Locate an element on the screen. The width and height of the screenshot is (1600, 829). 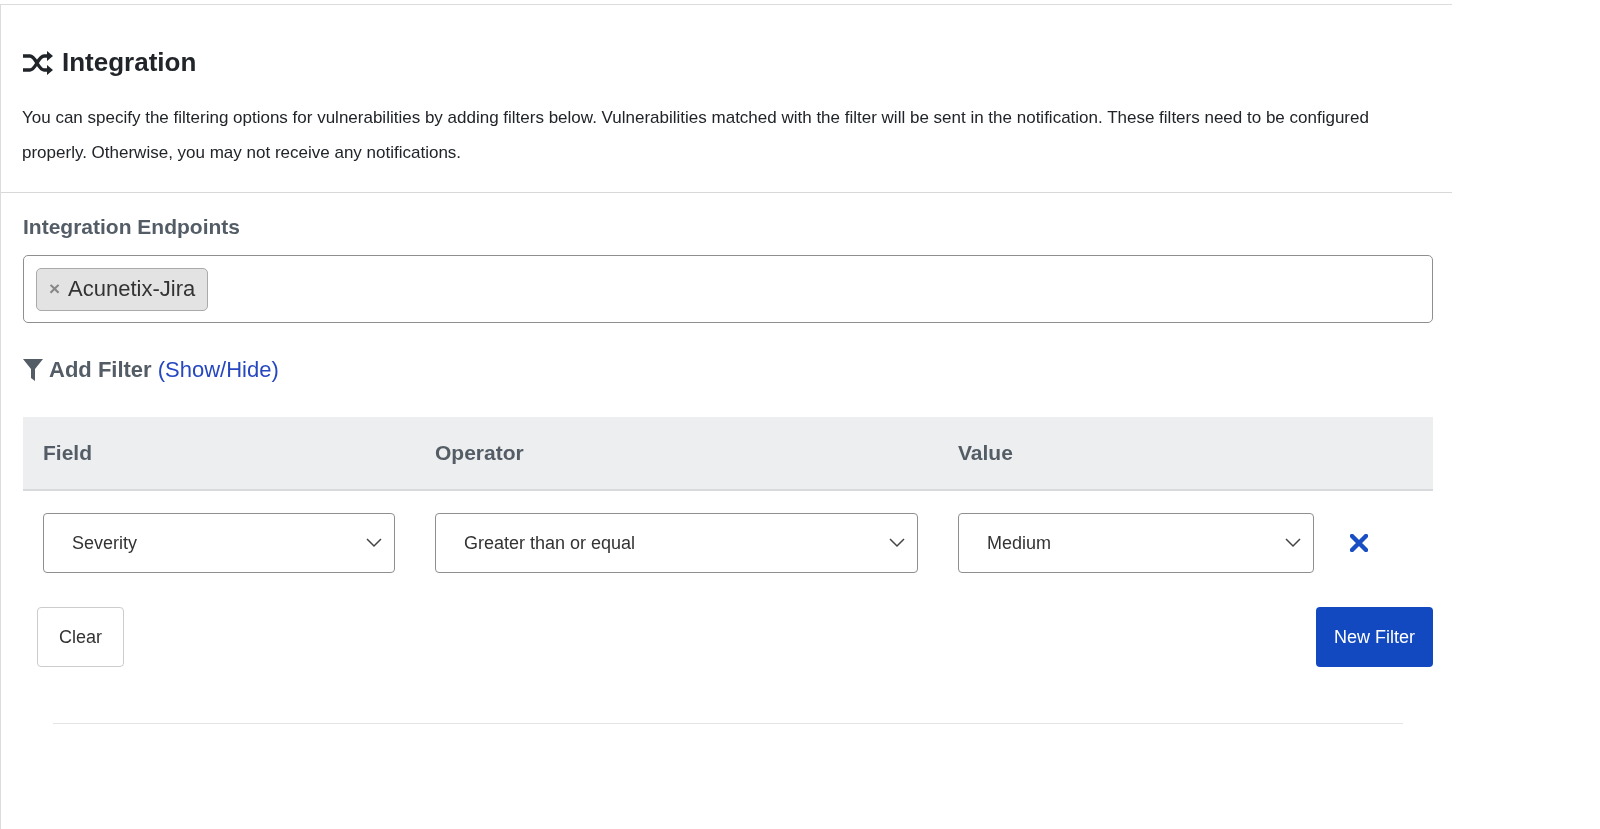
show-hide-link: (Show/Hide) is located at coordinates (218, 370).